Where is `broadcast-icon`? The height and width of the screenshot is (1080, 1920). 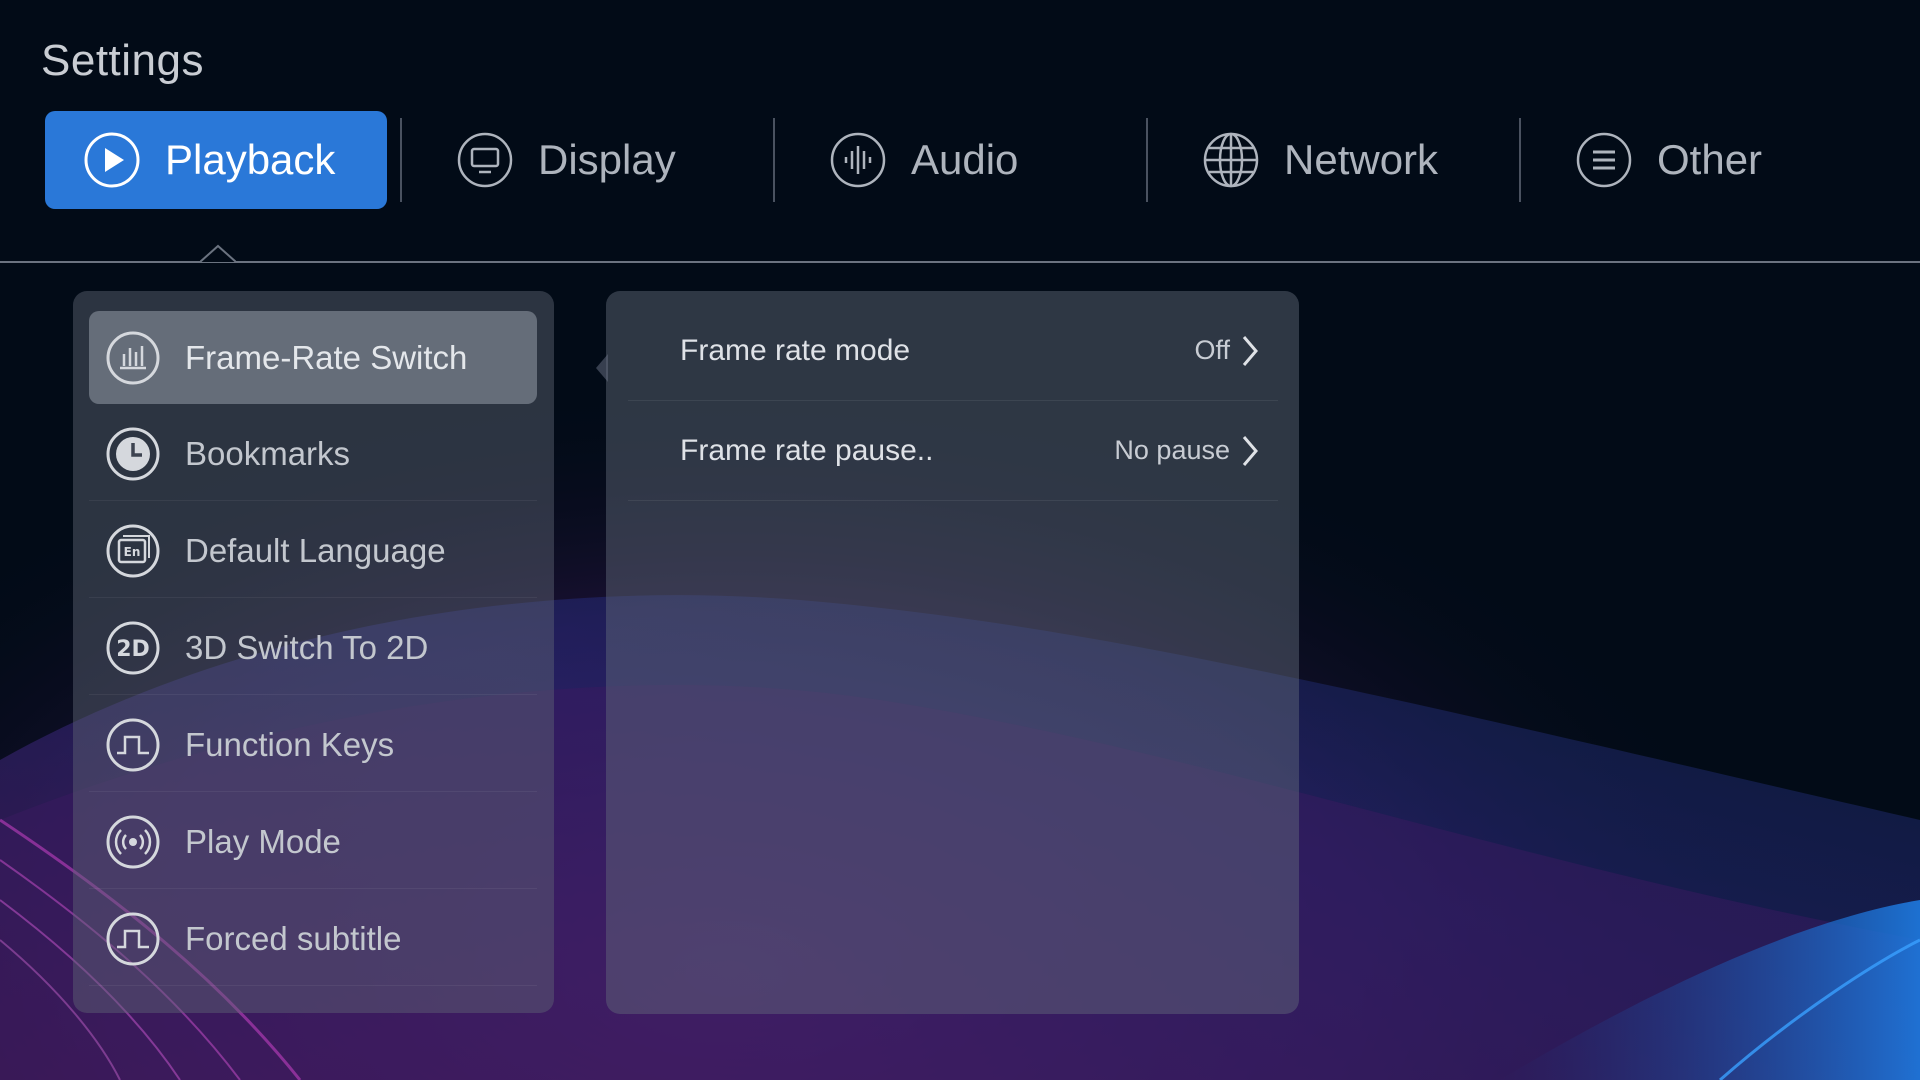
broadcast-icon is located at coordinates (133, 842).